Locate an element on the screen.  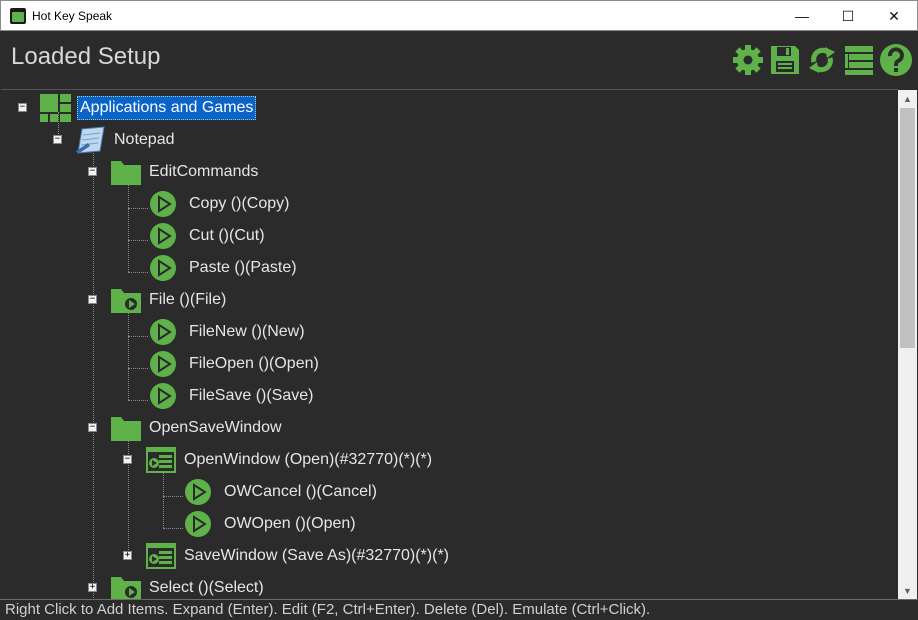
tree-node-label: FileSave ()(Save) is located at coordinates (251, 395).